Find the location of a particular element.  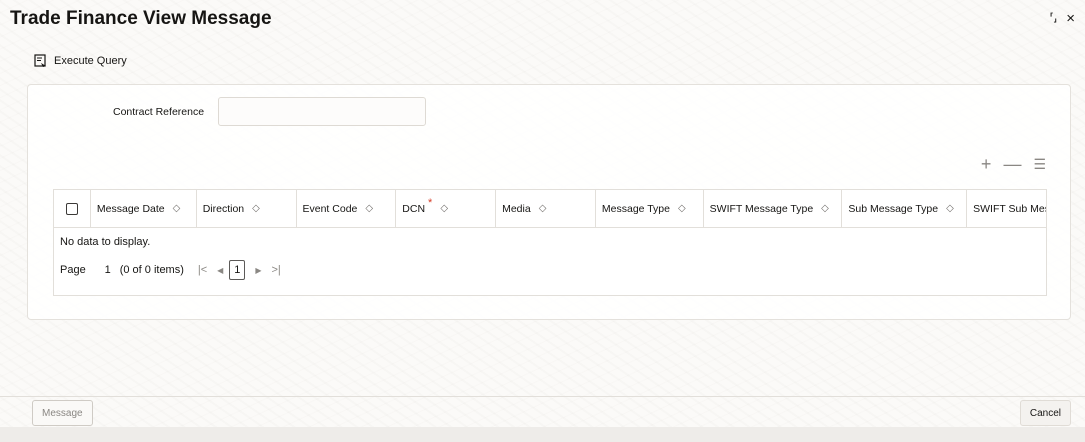

footer-bar is located at coordinates (542, 434).